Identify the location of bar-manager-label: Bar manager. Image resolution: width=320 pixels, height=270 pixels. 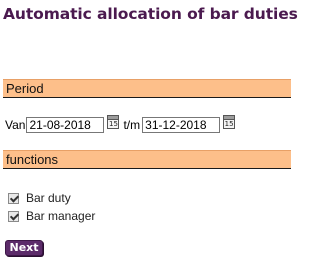
(61, 216).